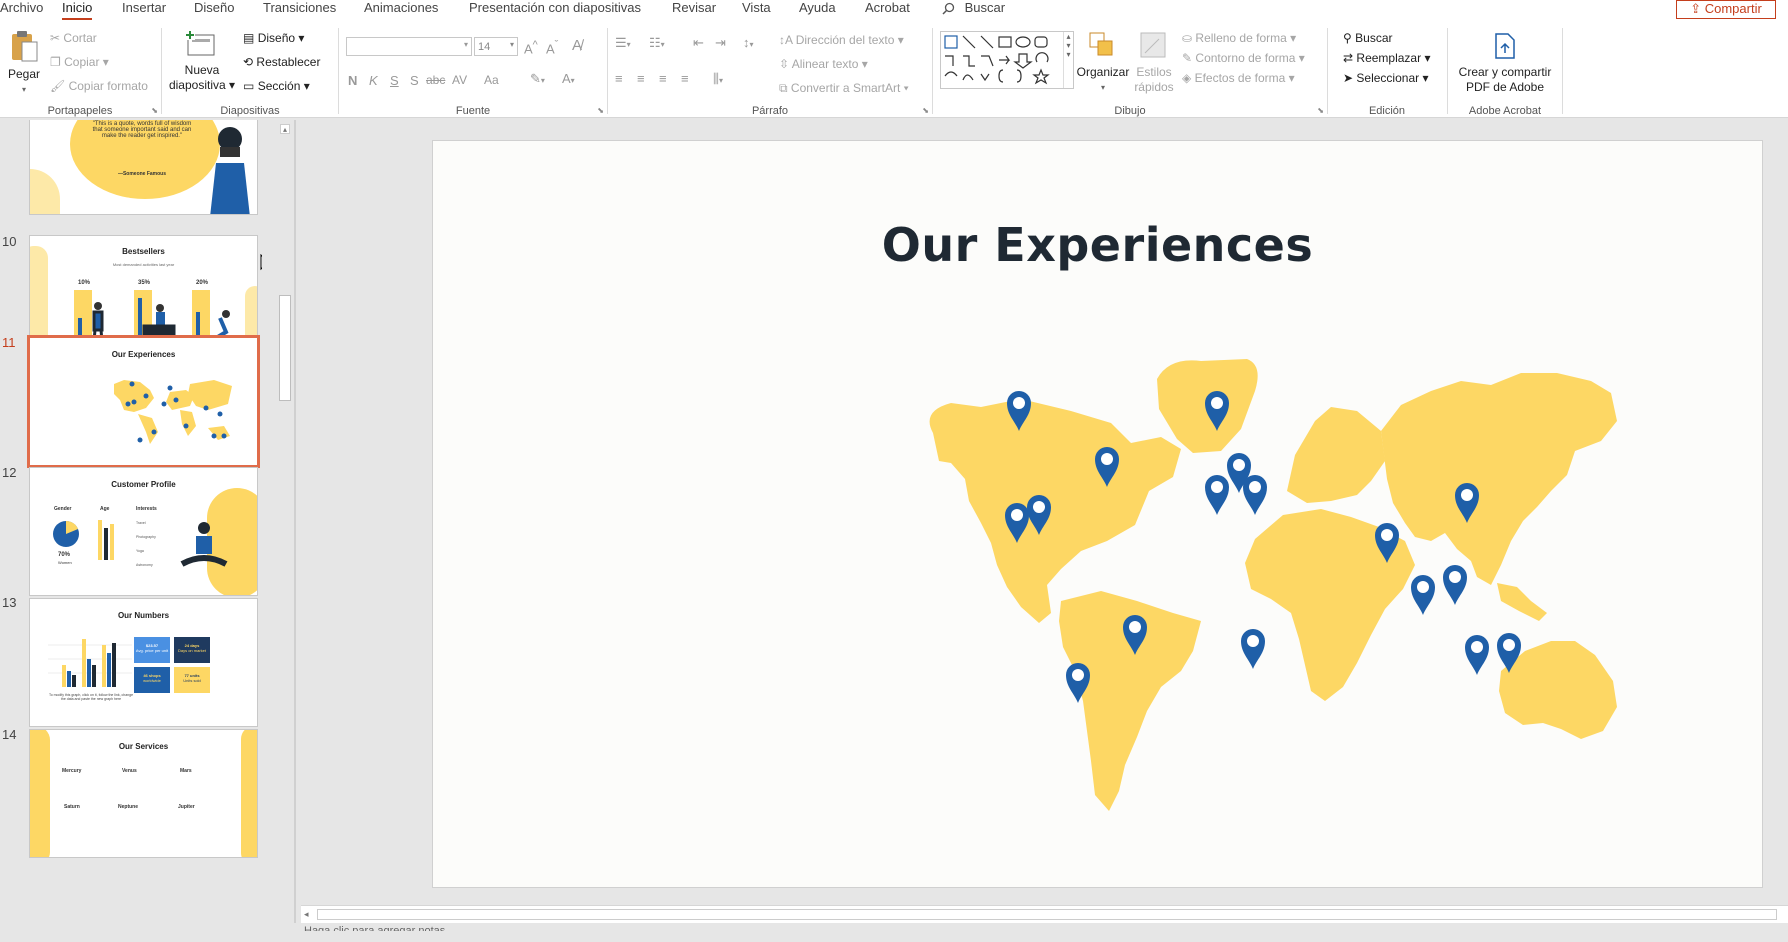 This screenshot has width=1788, height=942. Describe the element at coordinates (1505, 46) in the screenshot. I see `pdf-share-icon` at that location.